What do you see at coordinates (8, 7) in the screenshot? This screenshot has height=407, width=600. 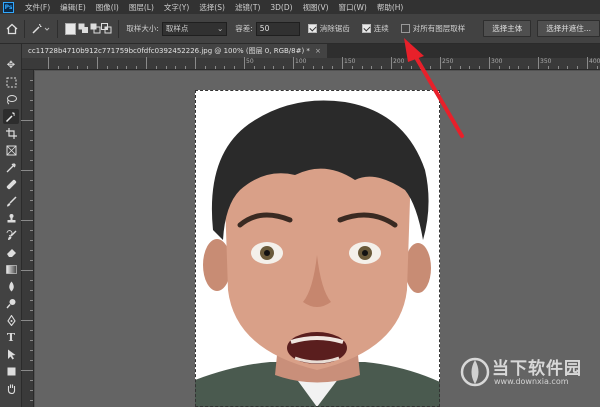 I see `photoshop-logo-icon: Ps` at bounding box center [8, 7].